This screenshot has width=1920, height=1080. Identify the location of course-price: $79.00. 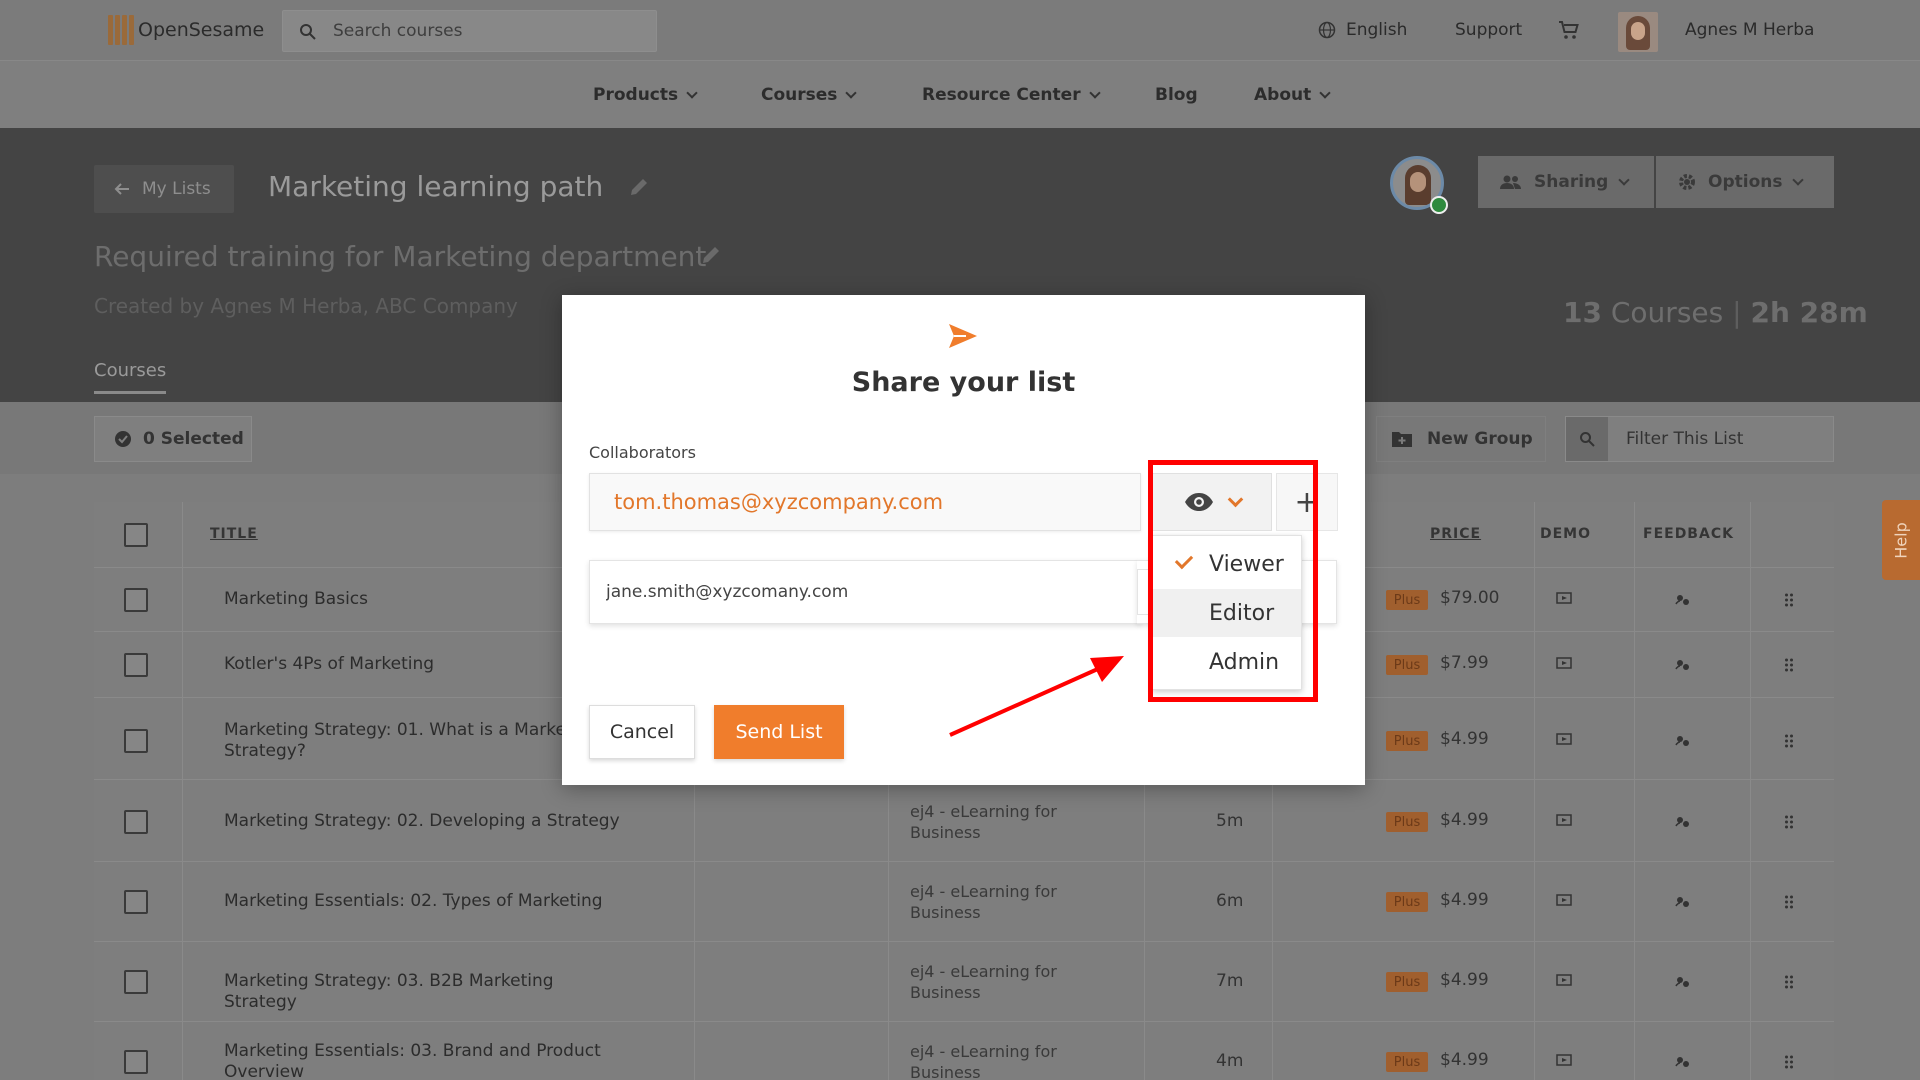
(1470, 598).